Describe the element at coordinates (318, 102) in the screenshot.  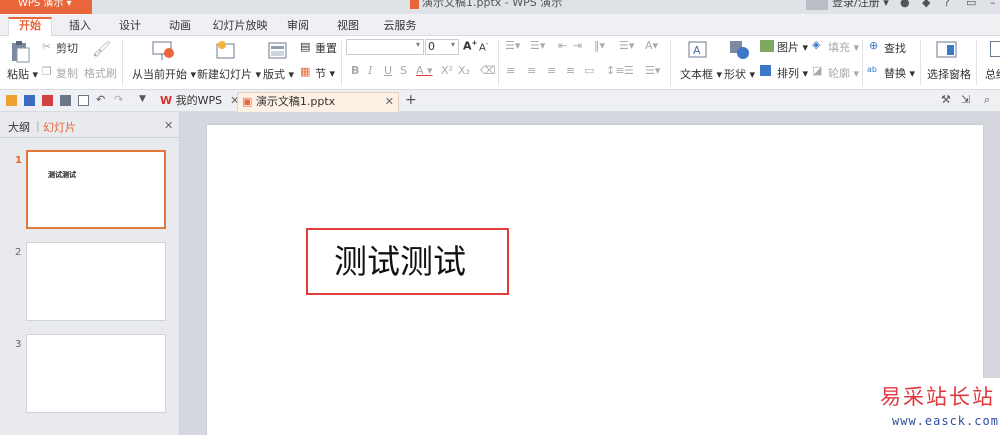
I see `tab-document: ▣ 演示文稿1.pptx ✕` at that location.